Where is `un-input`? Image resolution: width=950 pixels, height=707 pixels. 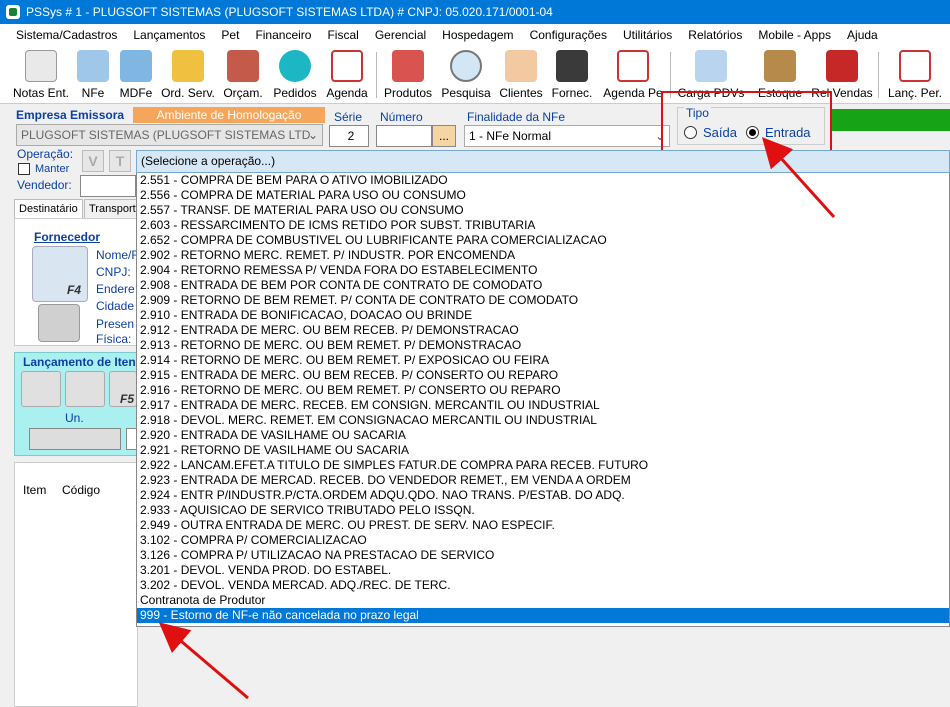 un-input is located at coordinates (75, 439).